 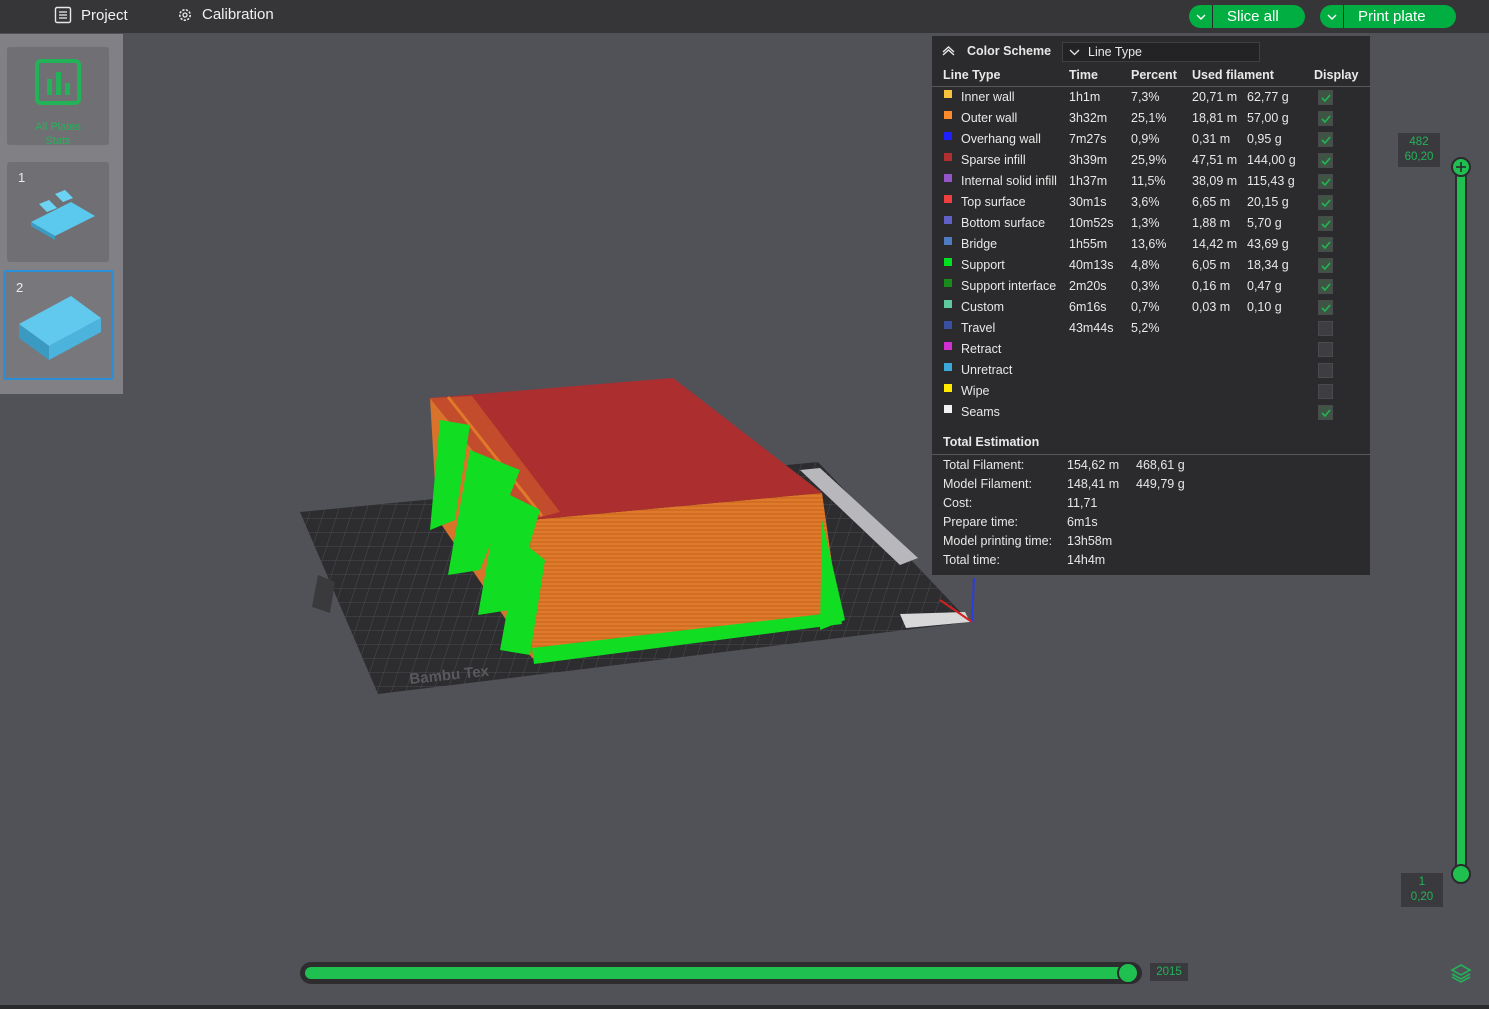 I want to click on legend-row: Wipe, so click(x=1151, y=391).